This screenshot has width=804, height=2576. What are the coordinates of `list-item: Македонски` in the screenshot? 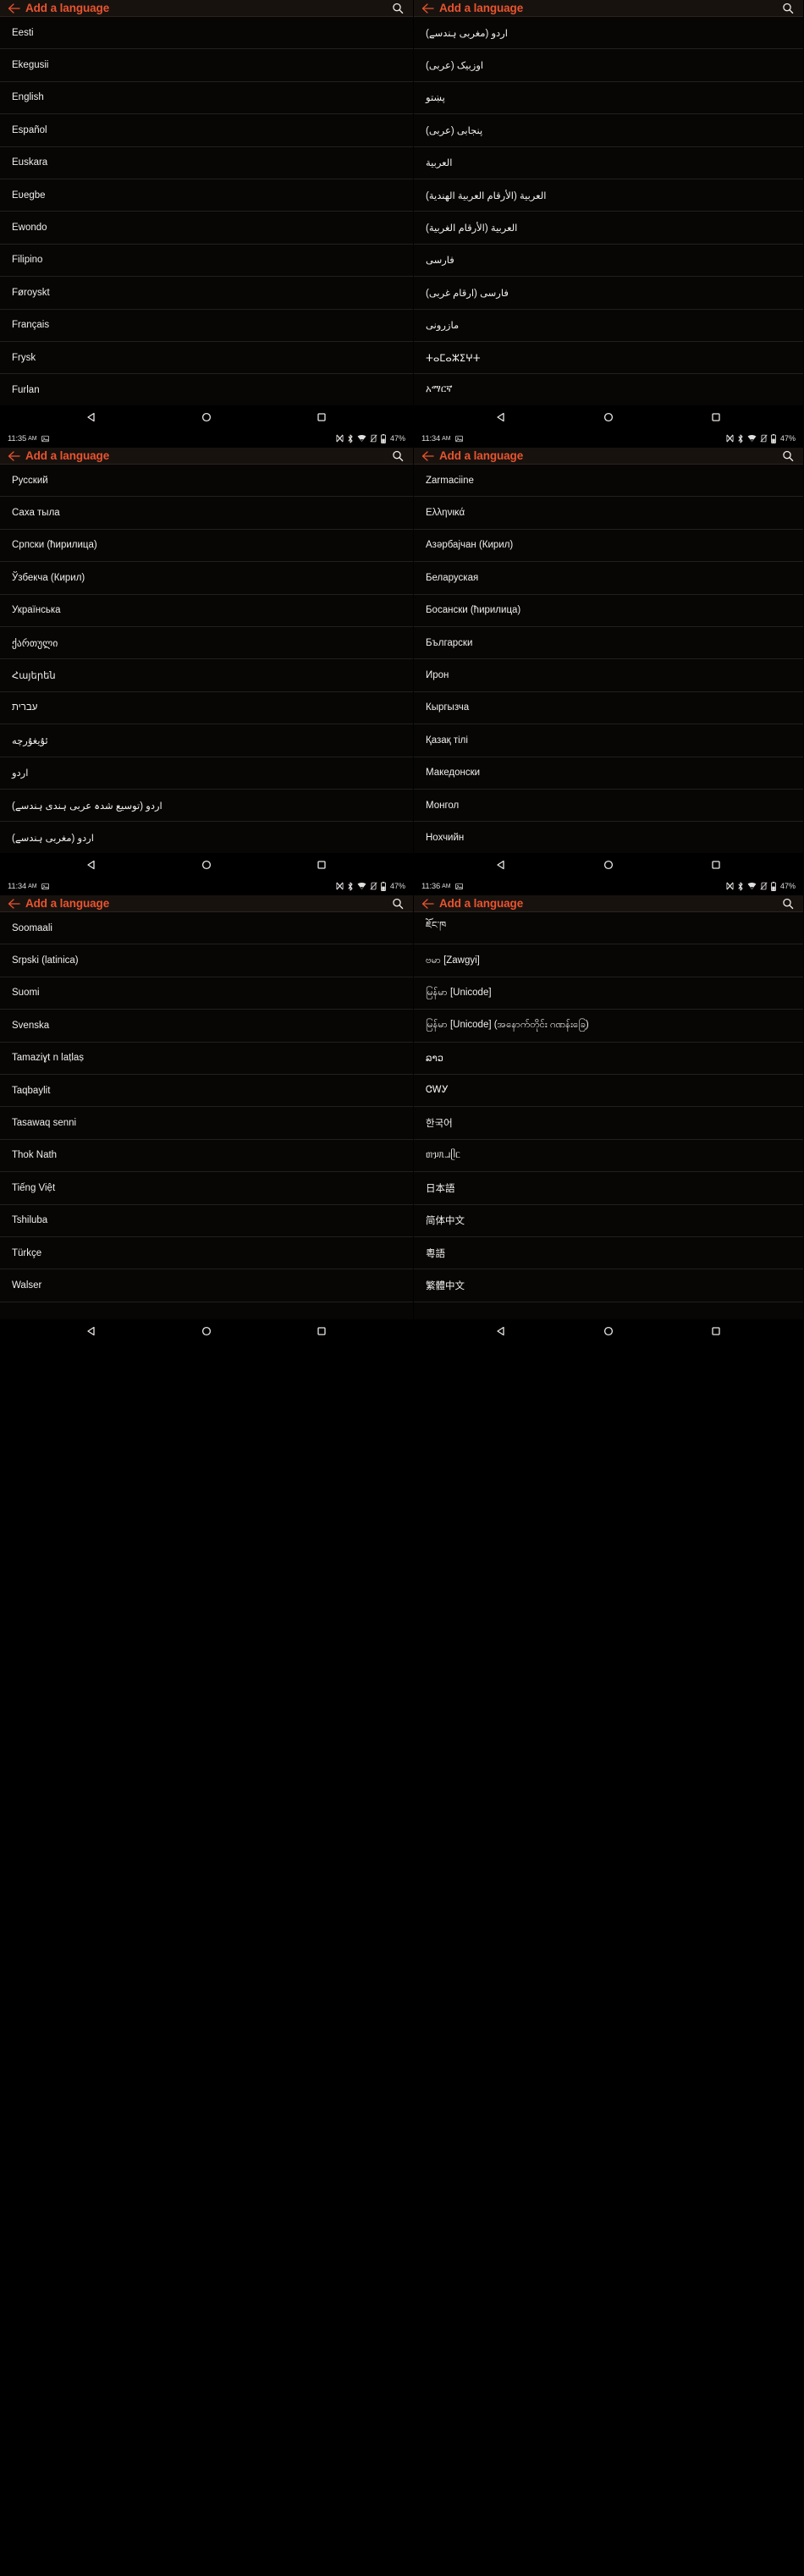 It's located at (608, 773).